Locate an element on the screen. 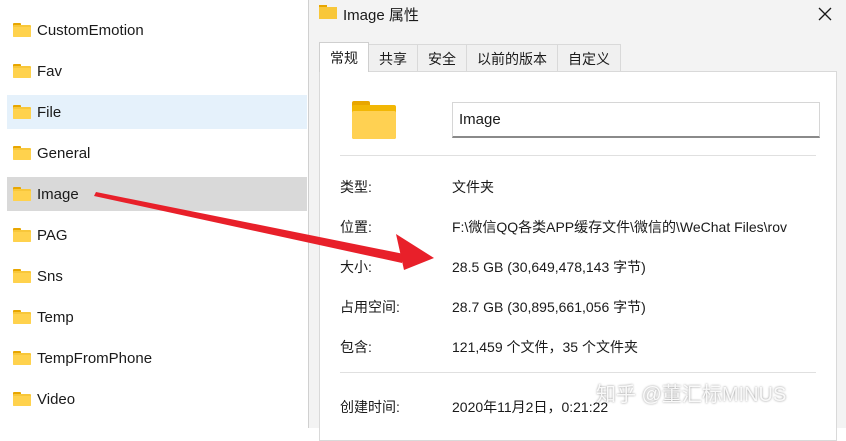 Image resolution: width=846 pixels, height=441 pixels. folder-item-sns: Sns is located at coordinates (157, 276).